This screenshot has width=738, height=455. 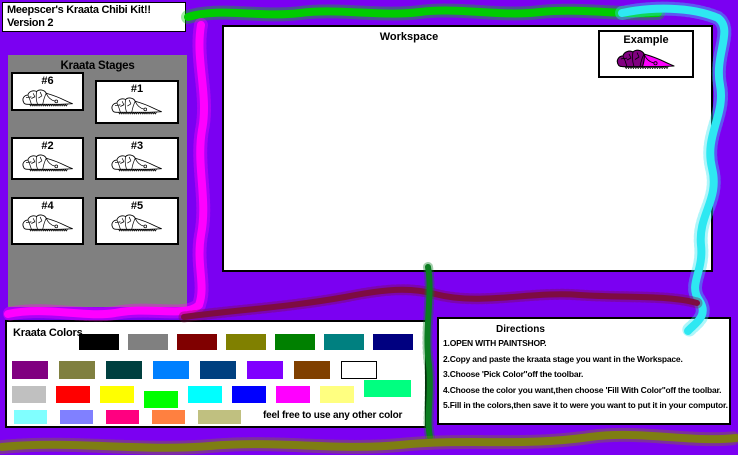 I want to click on stage-box-1: #1, so click(x=137, y=102).